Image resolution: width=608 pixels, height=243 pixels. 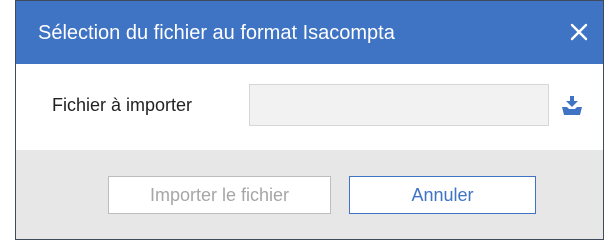 I want to click on import-file-button: Importer le fichier, so click(x=219, y=195).